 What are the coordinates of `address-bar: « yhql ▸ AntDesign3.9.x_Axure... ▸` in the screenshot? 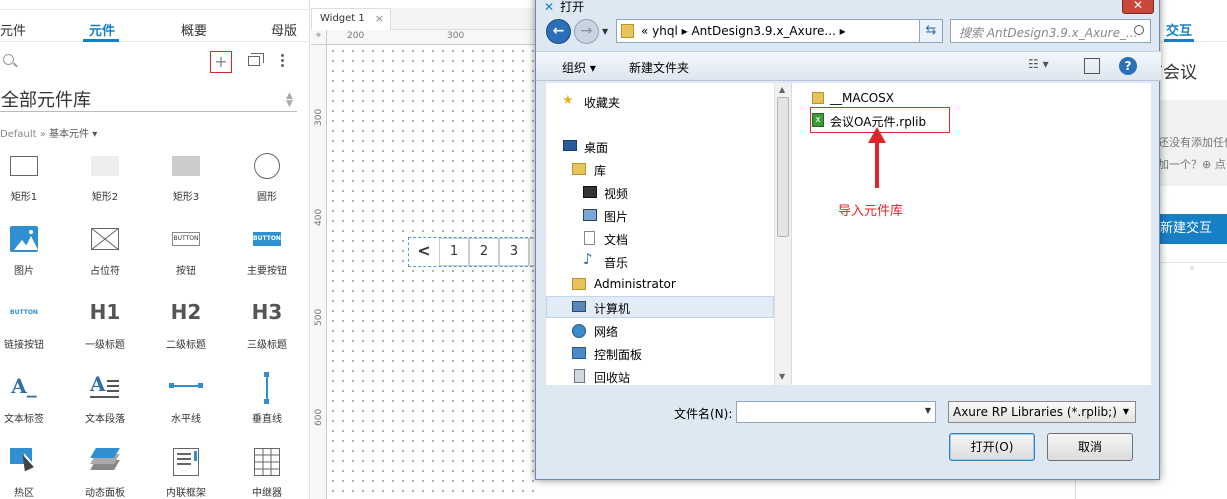 It's located at (778, 31).